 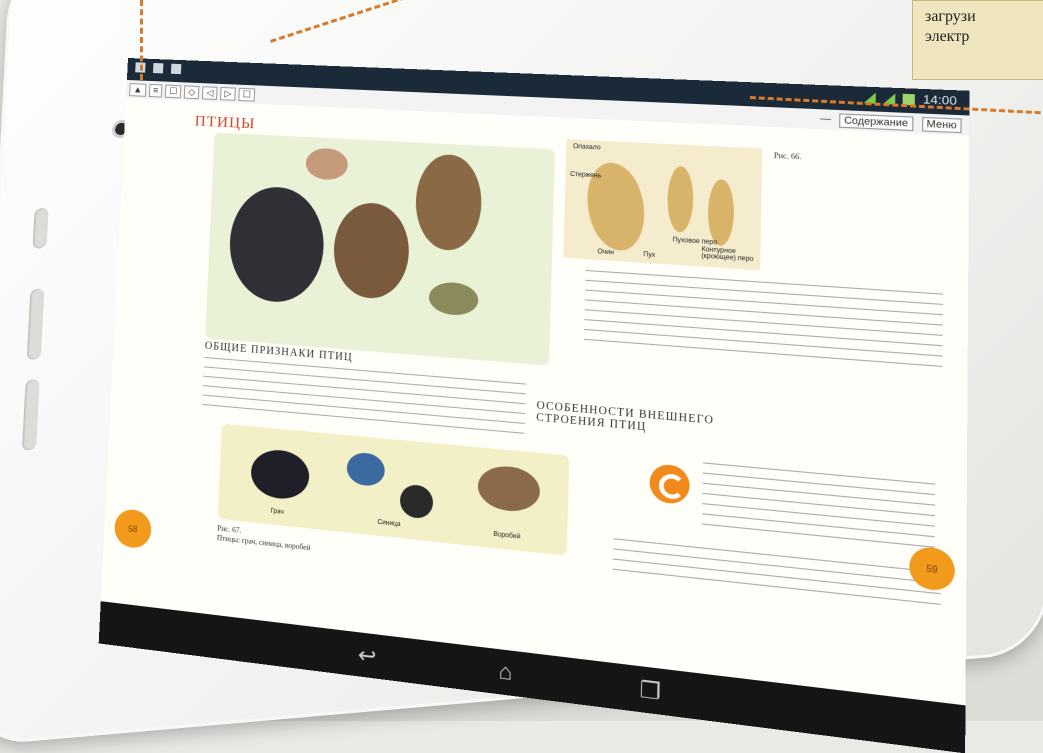 I want to click on volume-button, so click(x=40, y=228).